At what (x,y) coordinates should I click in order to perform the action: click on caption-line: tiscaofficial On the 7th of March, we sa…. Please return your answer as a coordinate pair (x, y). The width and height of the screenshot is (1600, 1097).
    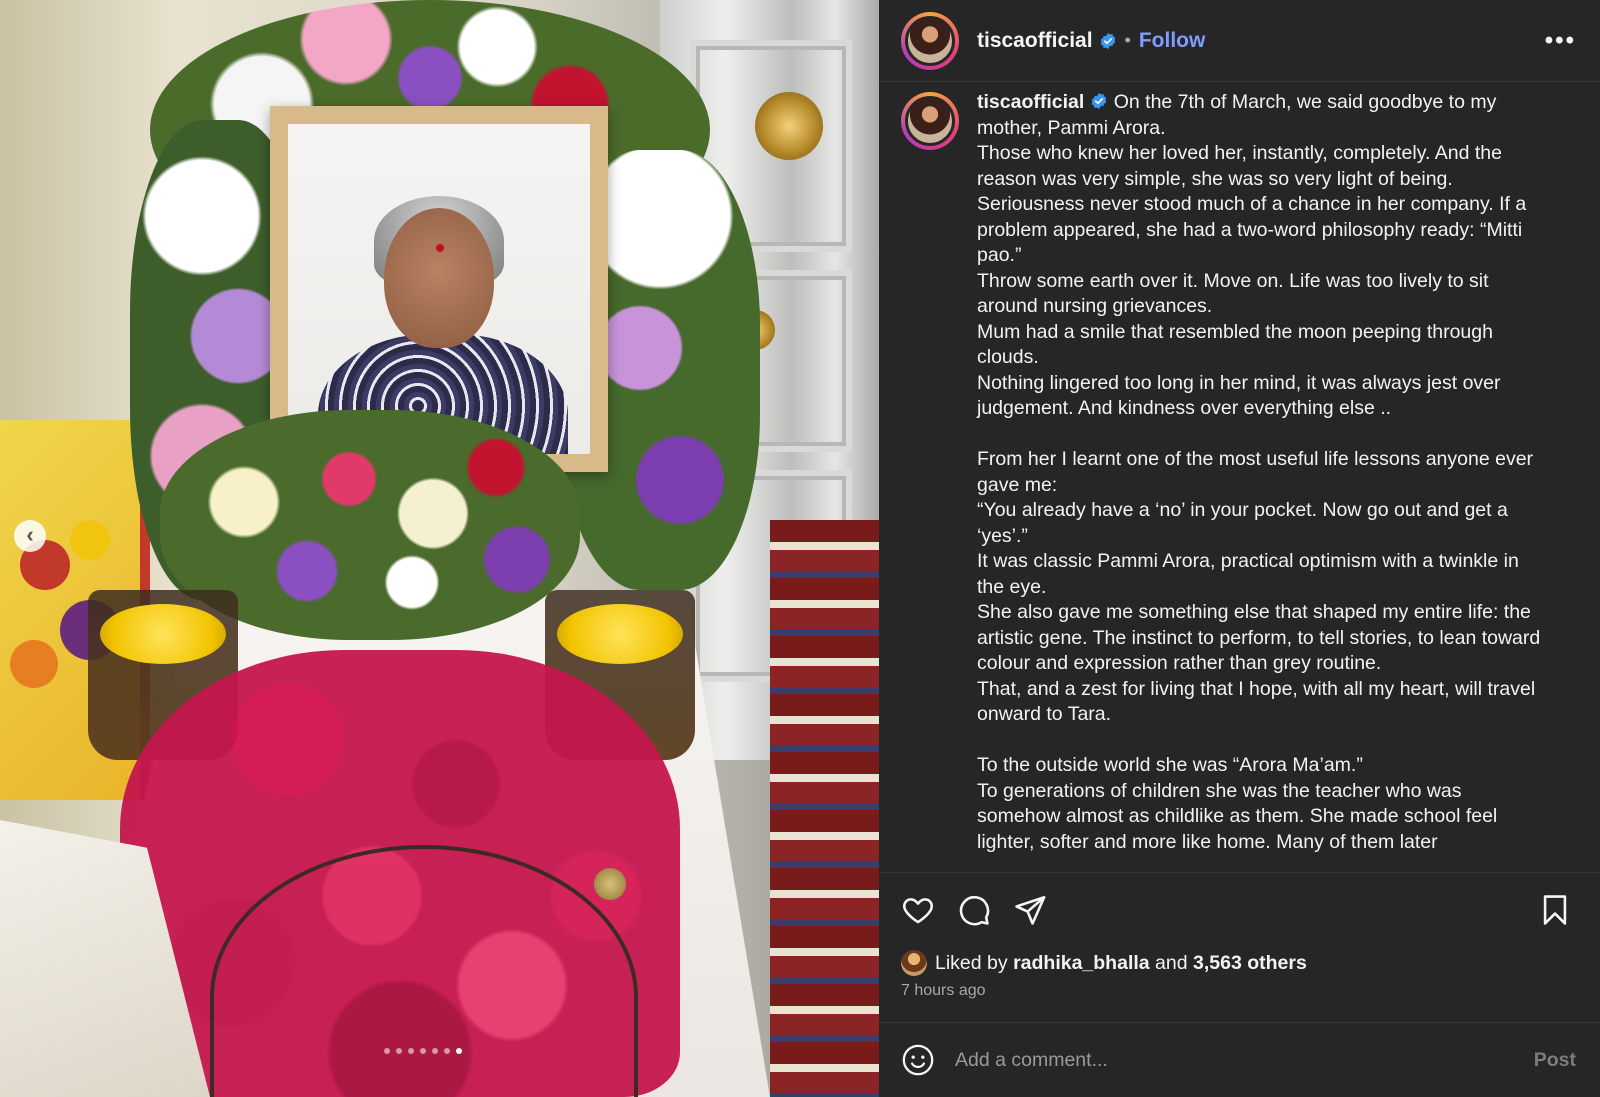
    Looking at the image, I should click on (1237, 115).